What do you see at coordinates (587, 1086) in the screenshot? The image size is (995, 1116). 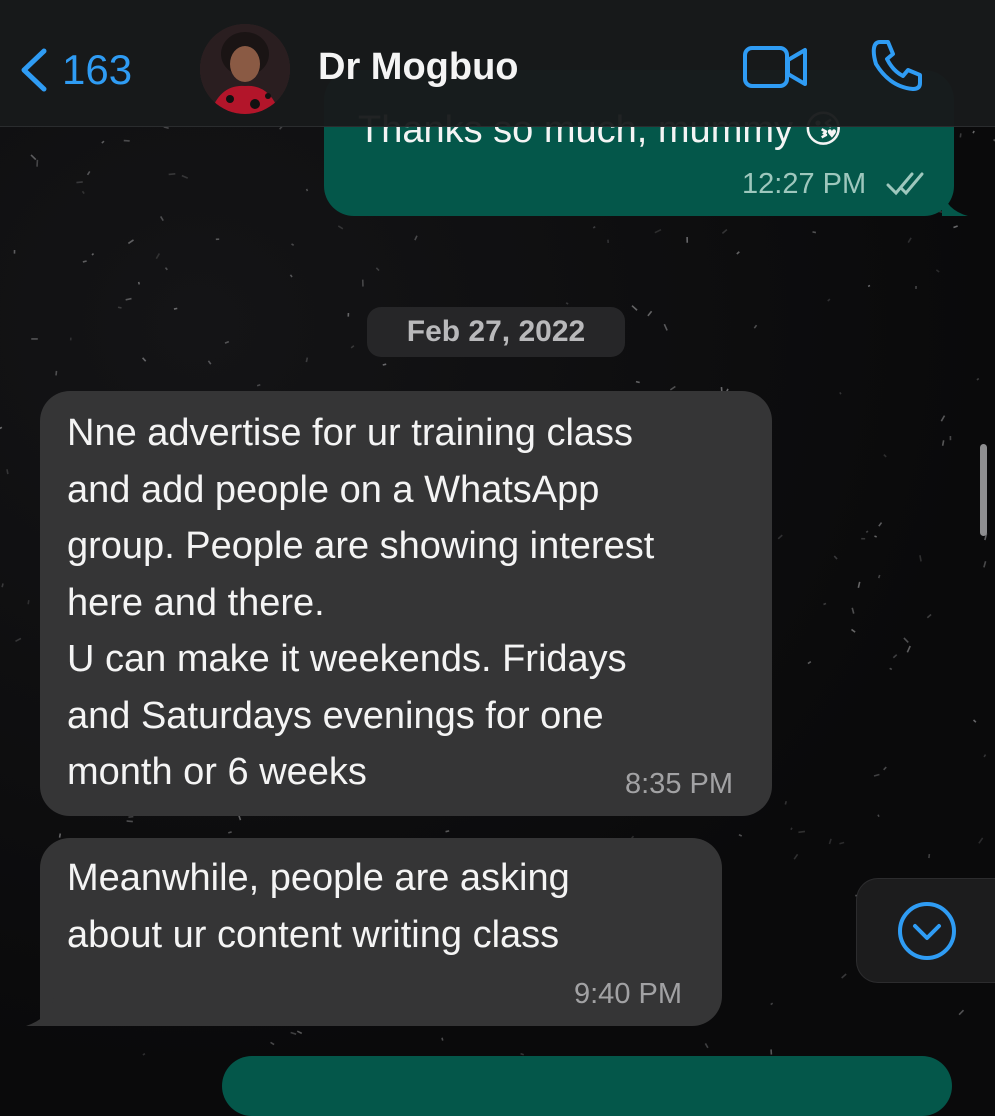 I see `message-bubble-outgoing` at bounding box center [587, 1086].